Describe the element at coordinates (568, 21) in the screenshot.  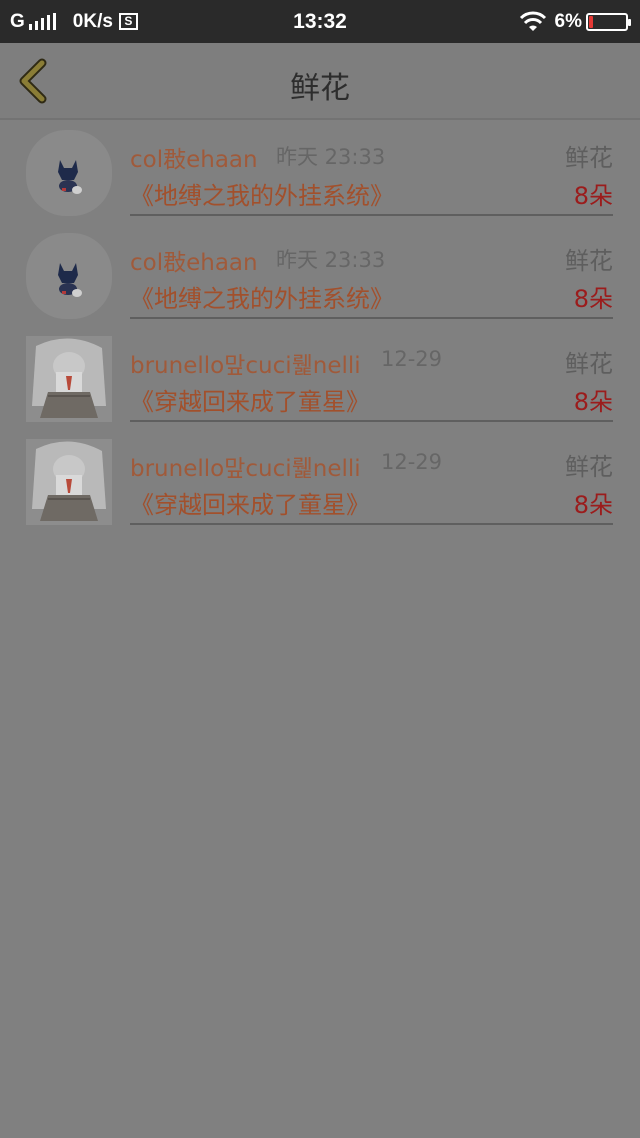
I see `battery-percent: 6%` at that location.